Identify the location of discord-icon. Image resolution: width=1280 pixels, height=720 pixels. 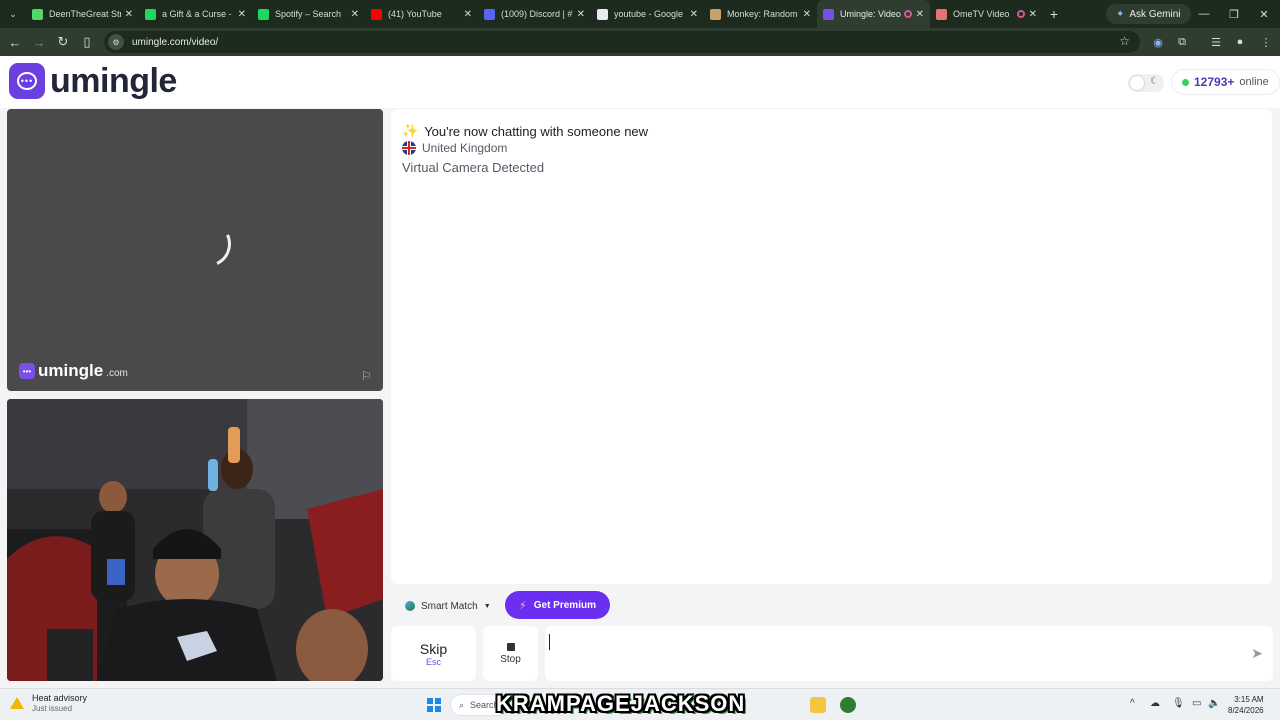
(489, 14).